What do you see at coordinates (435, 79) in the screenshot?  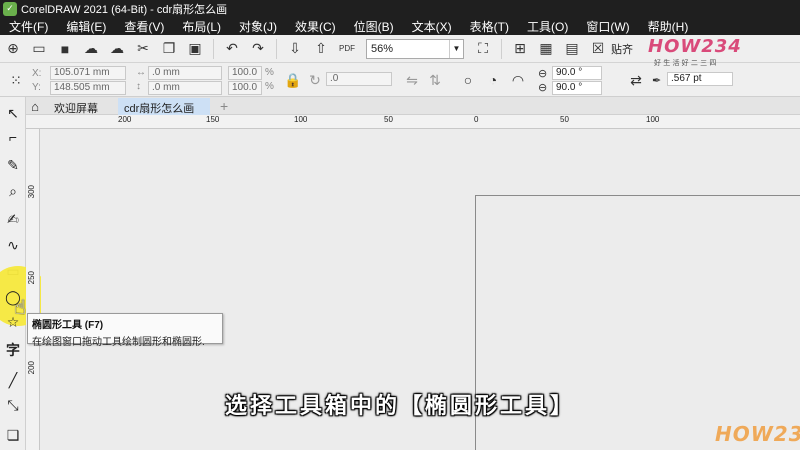 I see `mirror-vertical-icon: ⇅` at bounding box center [435, 79].